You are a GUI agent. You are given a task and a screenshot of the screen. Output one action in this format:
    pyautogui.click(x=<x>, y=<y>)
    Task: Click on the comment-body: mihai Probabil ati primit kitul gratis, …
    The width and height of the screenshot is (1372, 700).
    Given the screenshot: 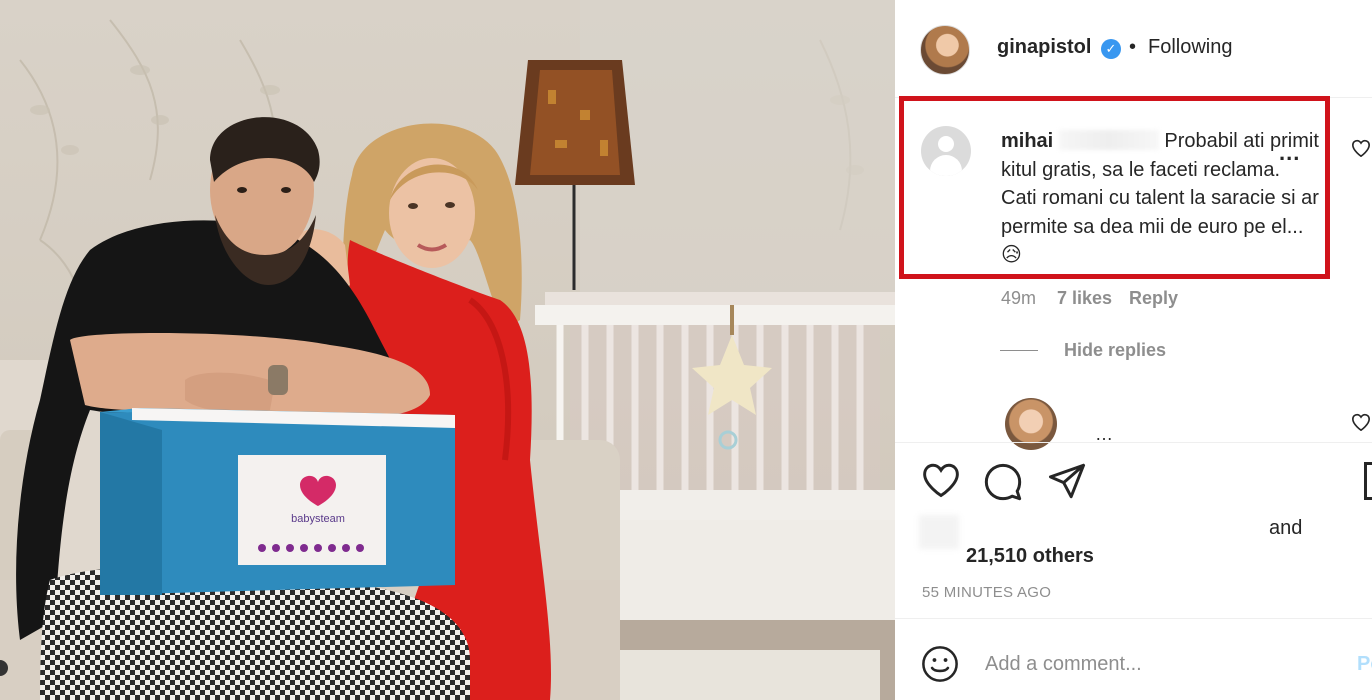 What is the action you would take?
    pyautogui.click(x=1160, y=198)
    